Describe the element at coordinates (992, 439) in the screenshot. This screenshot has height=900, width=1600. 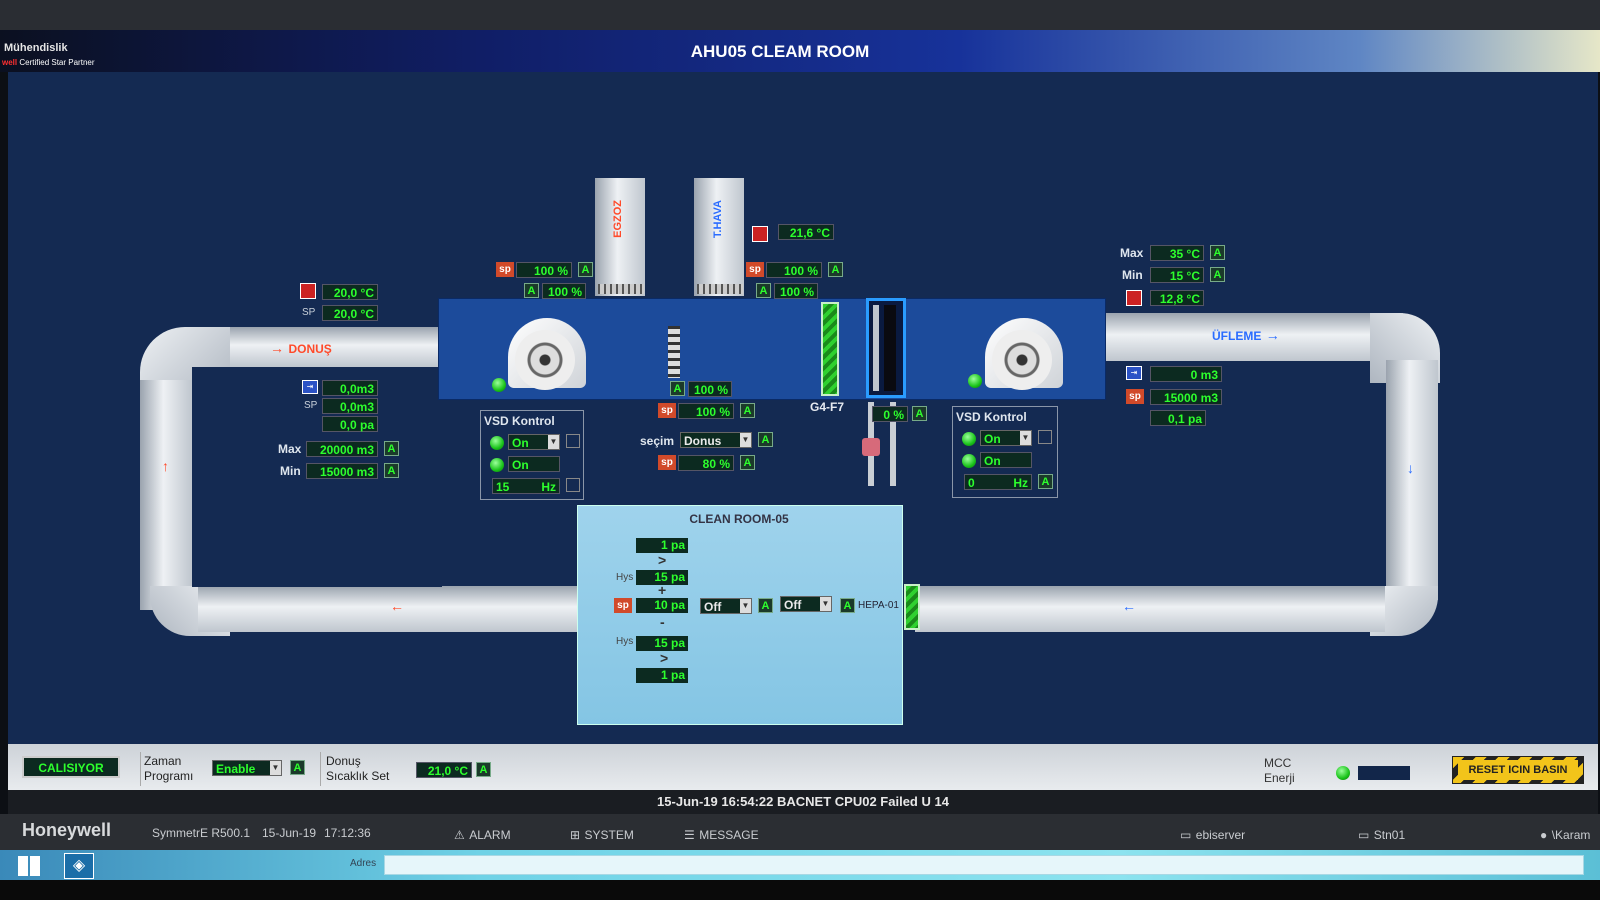
I see `vsd-supply-cmd-value: On` at that location.